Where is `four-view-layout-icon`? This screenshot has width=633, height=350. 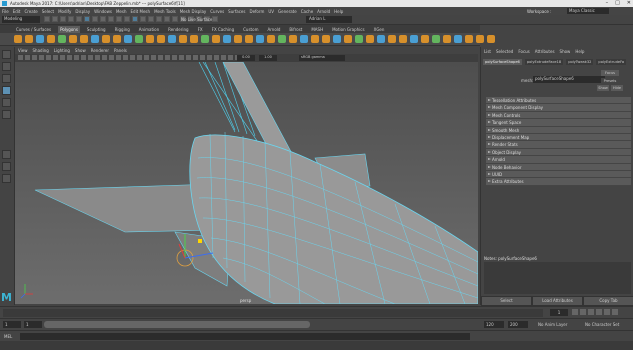
four-view-layout-icon is located at coordinates (6, 166).